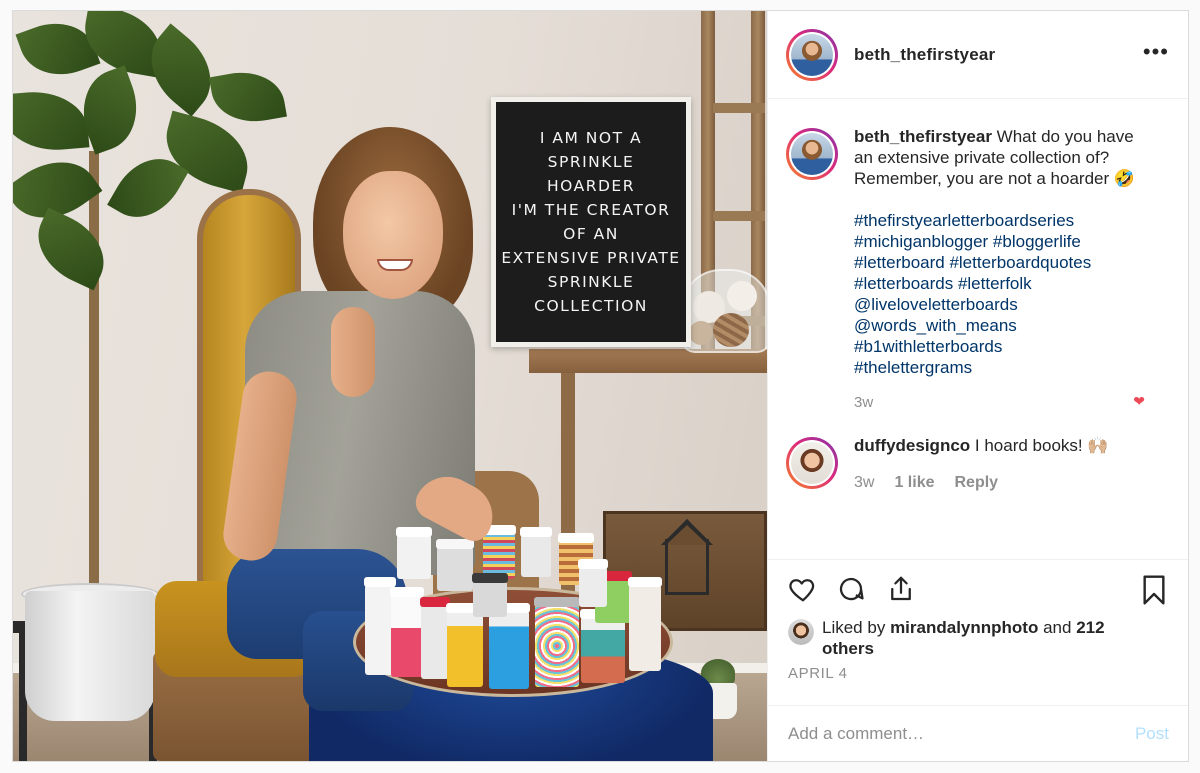  I want to click on comment-likes: 1 like, so click(914, 483).